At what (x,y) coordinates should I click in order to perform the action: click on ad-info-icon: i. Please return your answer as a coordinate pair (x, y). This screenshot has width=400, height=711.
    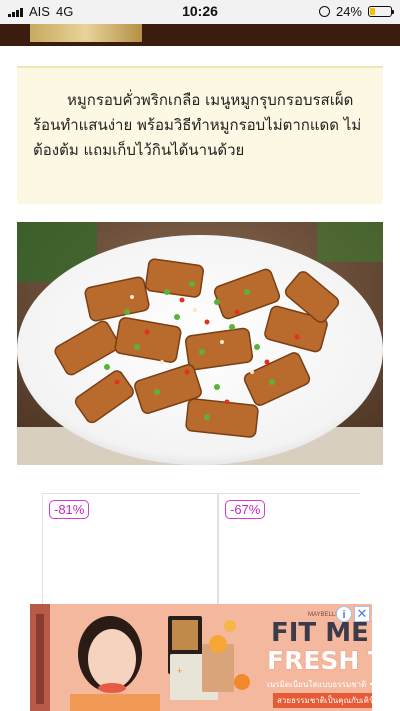
    Looking at the image, I should click on (344, 614).